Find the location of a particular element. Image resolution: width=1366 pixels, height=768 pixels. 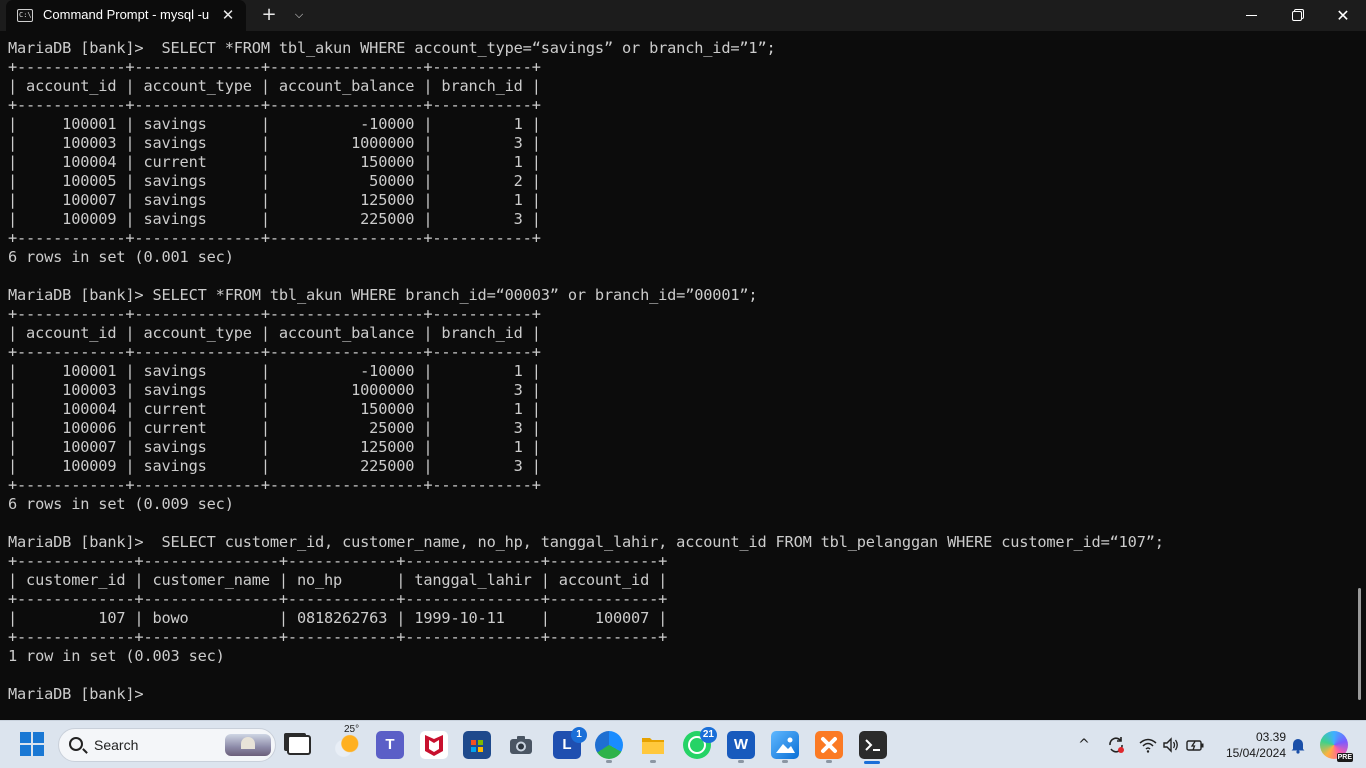

active-app-indicator is located at coordinates (872, 762).